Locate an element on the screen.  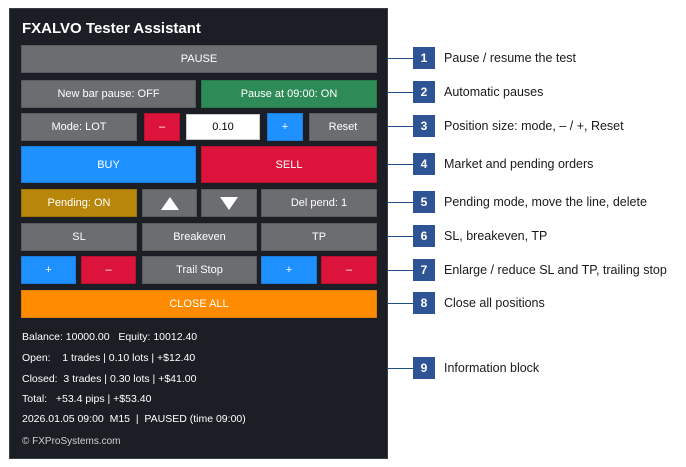
callout-badge-2: 2 is located at coordinates (424, 92).